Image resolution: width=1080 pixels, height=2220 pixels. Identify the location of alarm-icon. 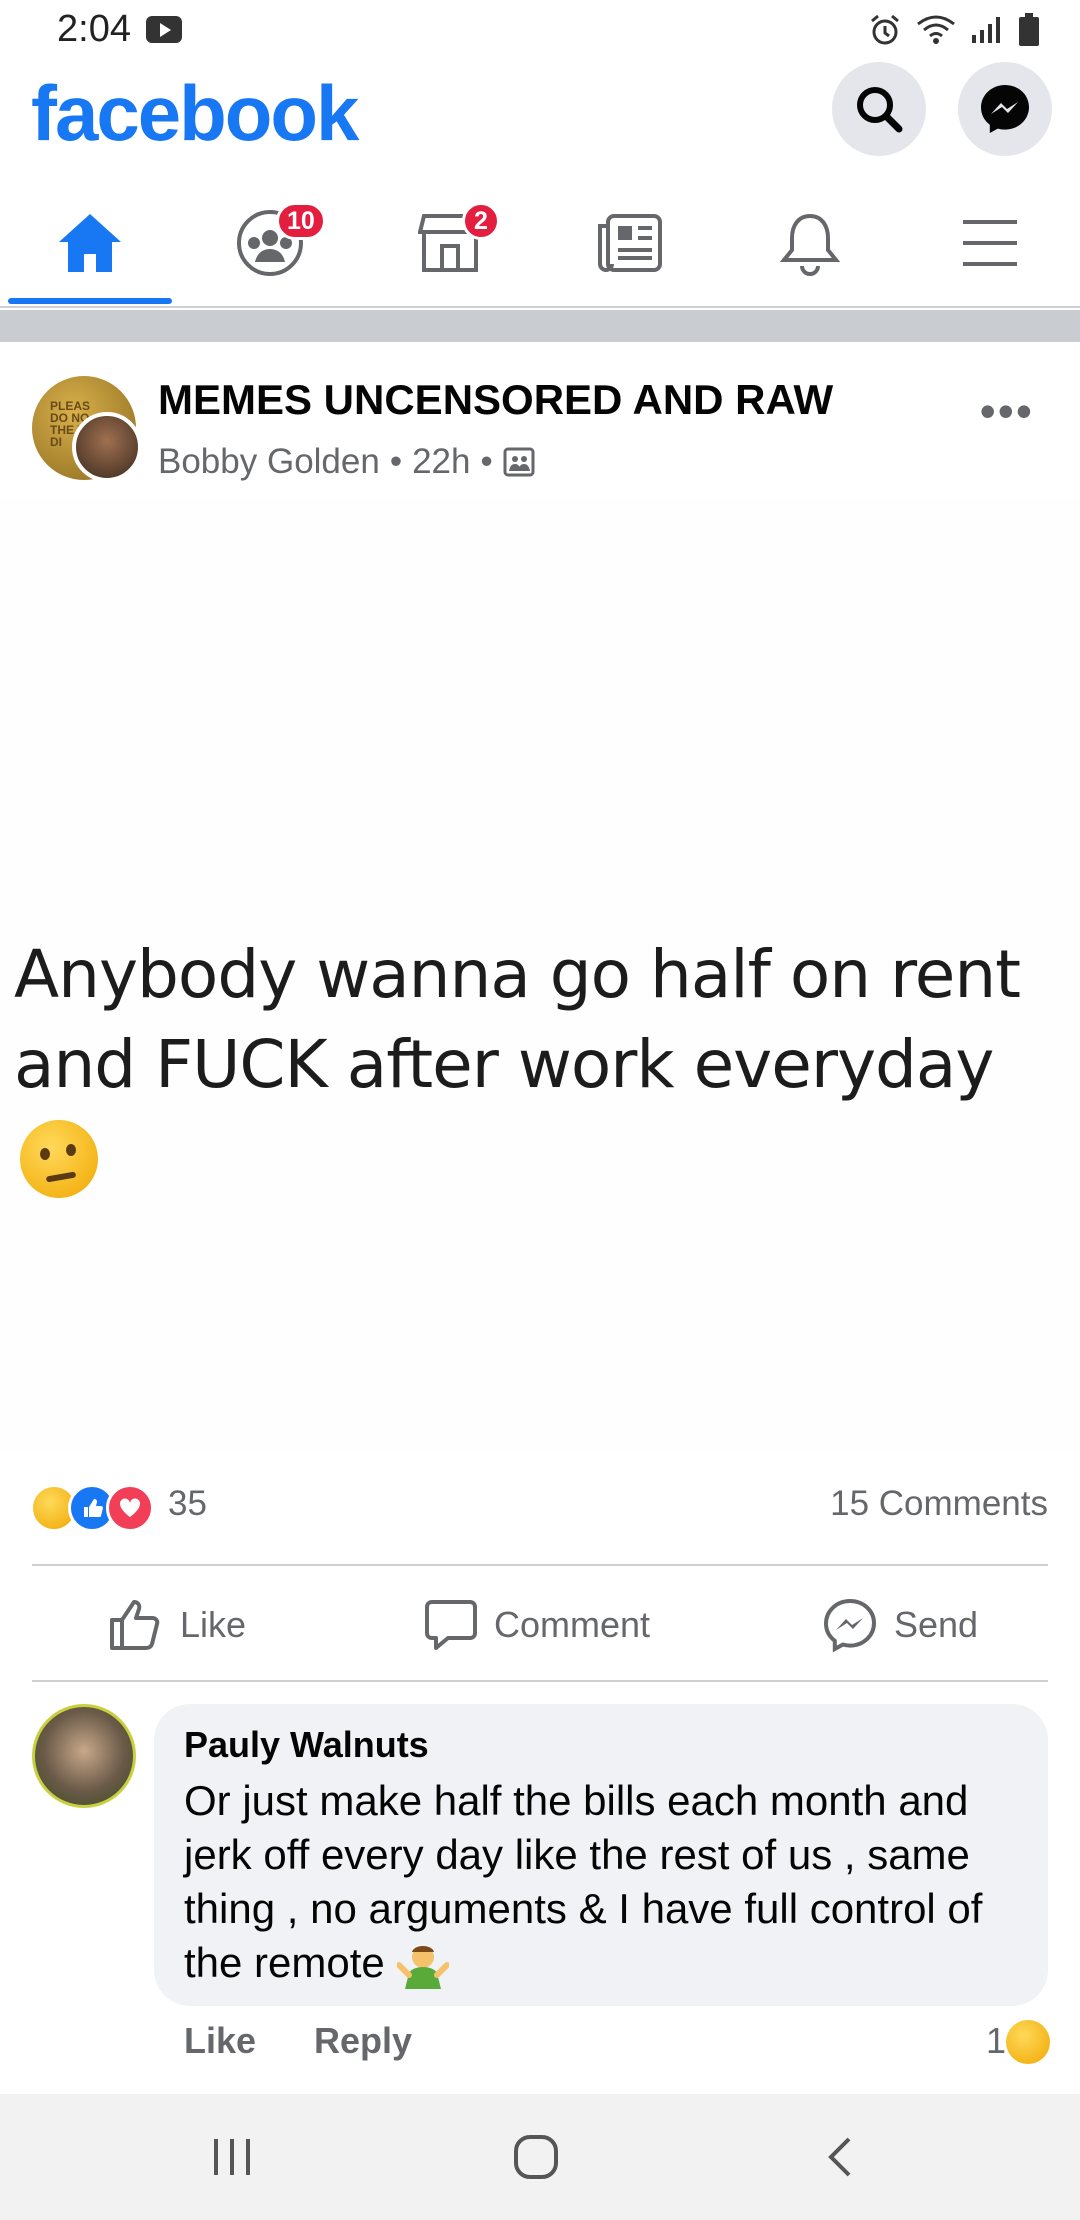
(885, 29).